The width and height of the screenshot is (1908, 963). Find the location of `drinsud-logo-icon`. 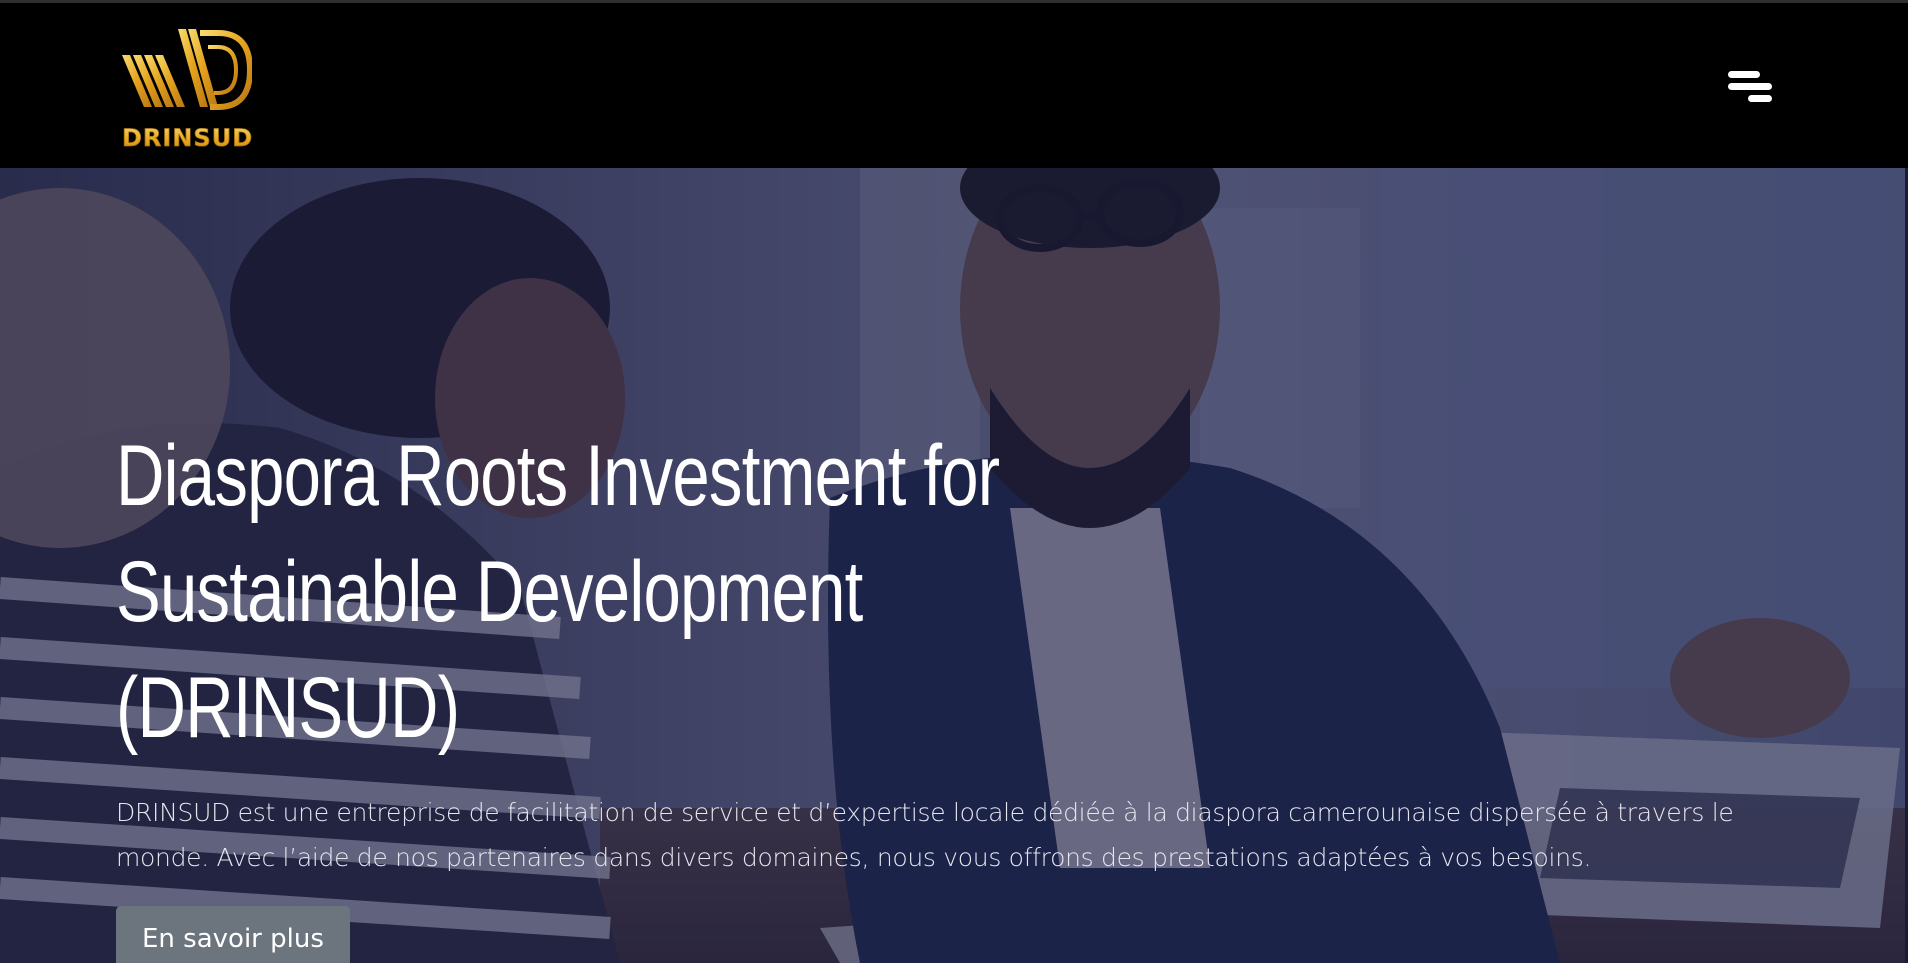

drinsud-logo-icon is located at coordinates (187, 69).